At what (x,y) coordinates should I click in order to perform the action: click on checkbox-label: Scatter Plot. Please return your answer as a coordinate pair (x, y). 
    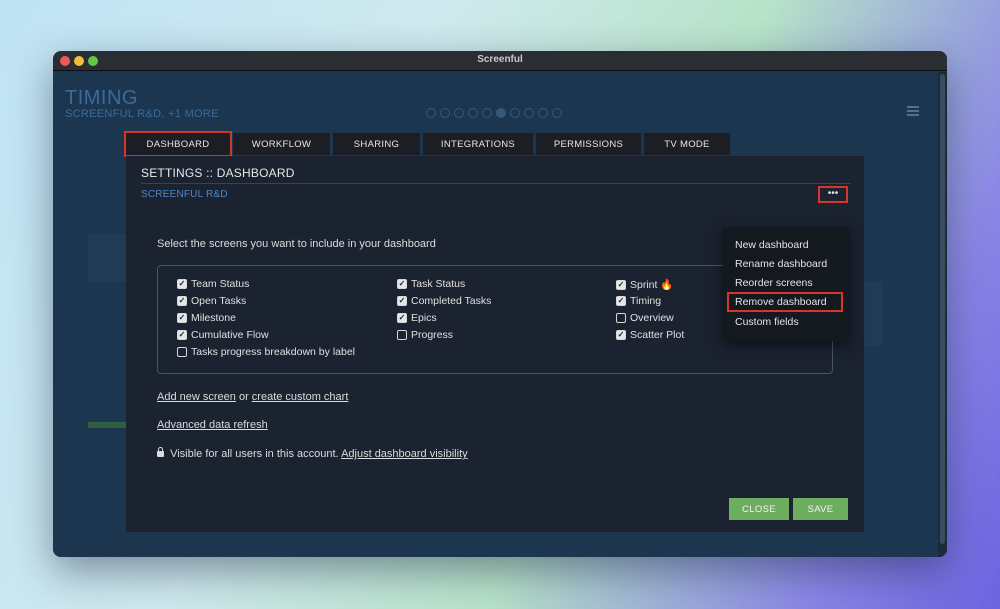
    Looking at the image, I should click on (657, 335).